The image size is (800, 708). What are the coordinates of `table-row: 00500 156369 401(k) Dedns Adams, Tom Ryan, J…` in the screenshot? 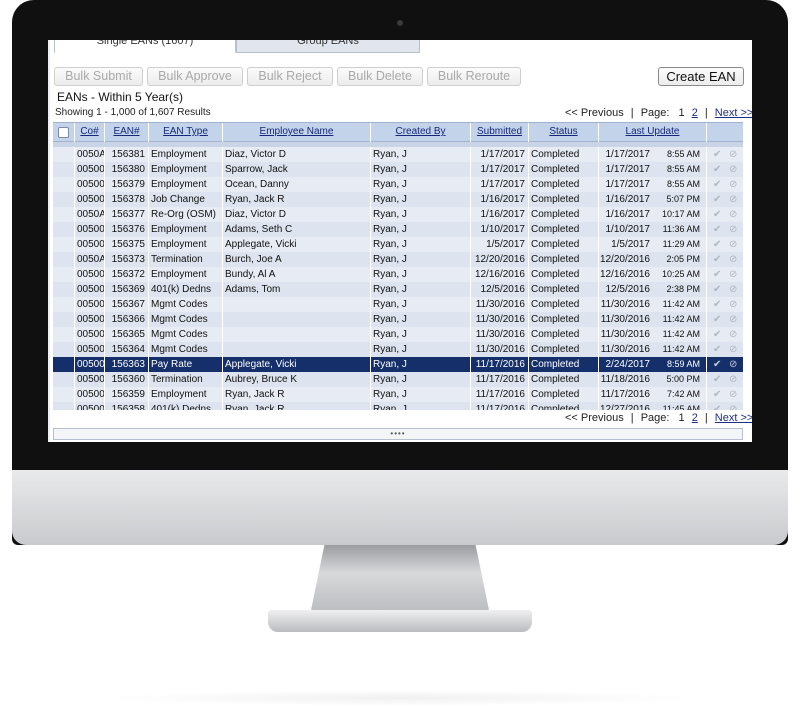 It's located at (398, 289).